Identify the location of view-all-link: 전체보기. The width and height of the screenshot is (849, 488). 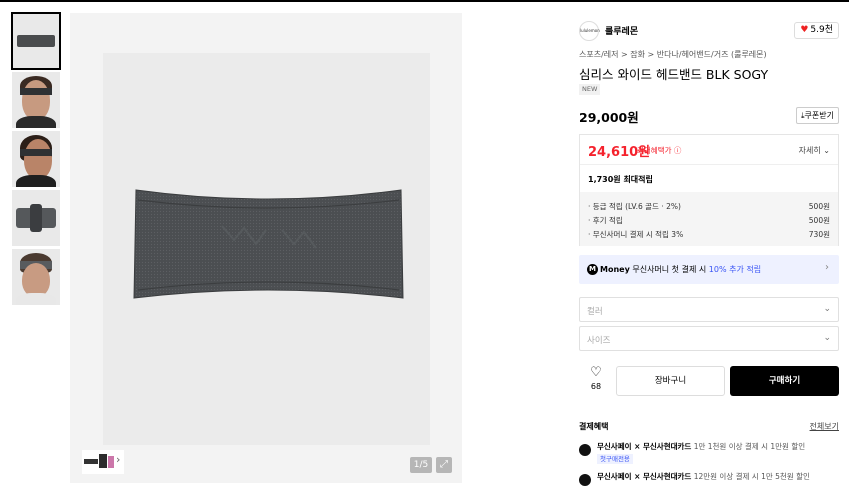
(824, 426).